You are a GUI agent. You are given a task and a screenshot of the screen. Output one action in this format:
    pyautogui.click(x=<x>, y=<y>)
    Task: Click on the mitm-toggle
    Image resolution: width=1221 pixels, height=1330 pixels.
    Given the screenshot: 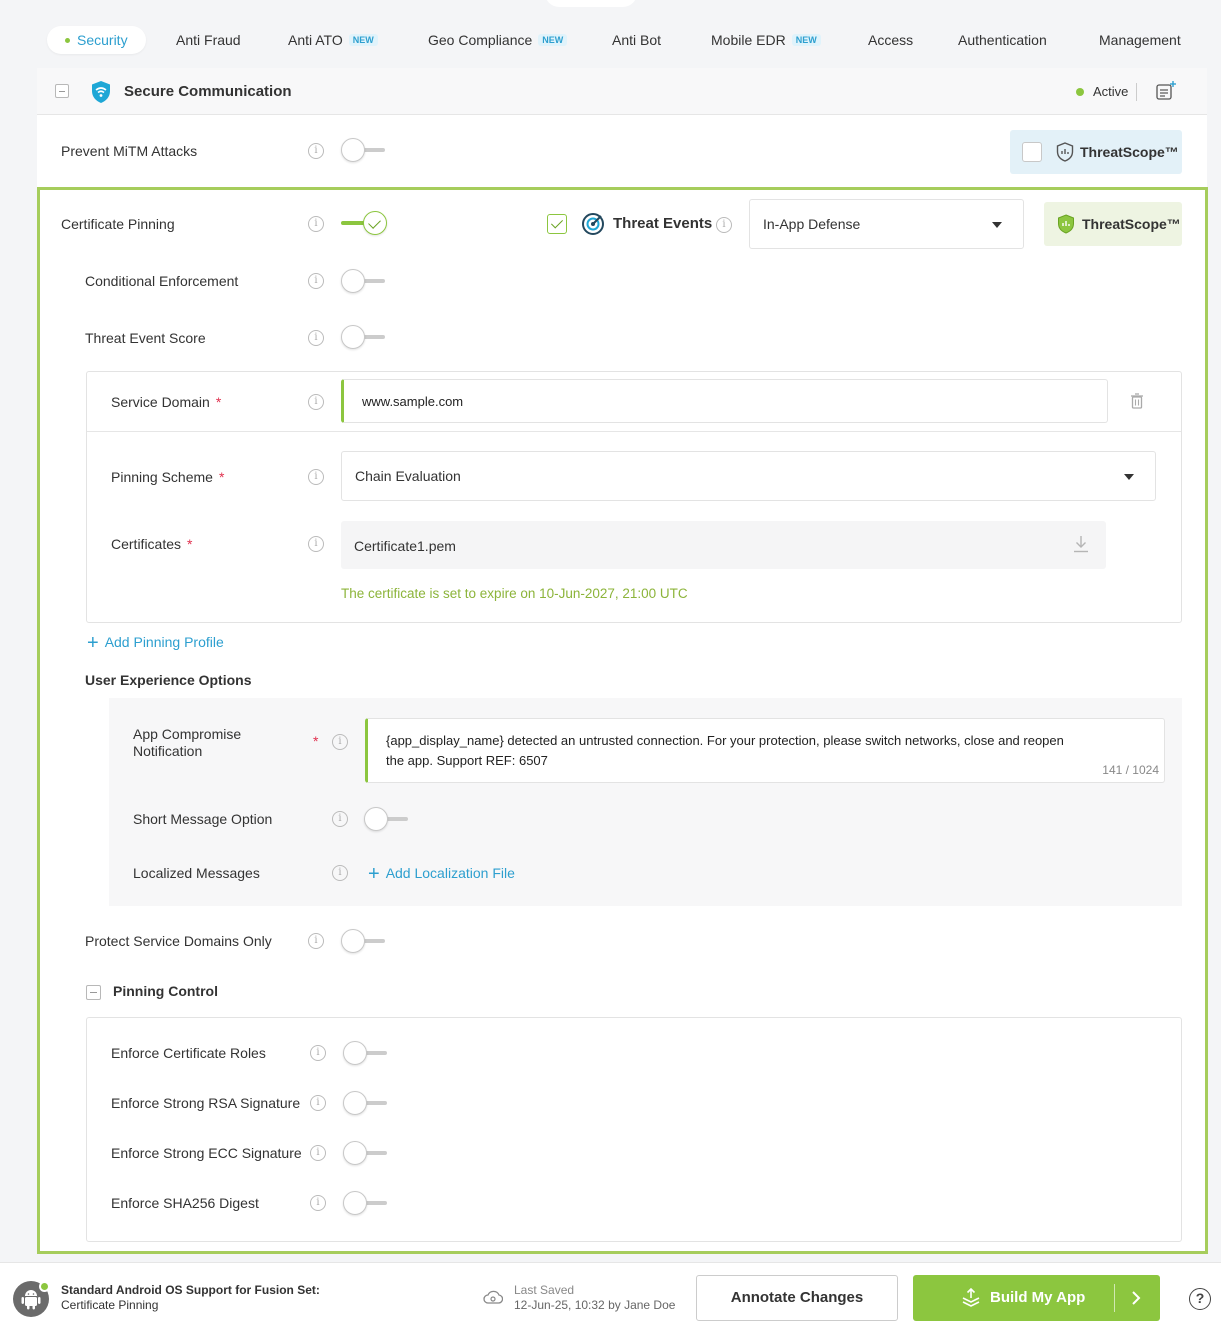 What is the action you would take?
    pyautogui.click(x=364, y=150)
    